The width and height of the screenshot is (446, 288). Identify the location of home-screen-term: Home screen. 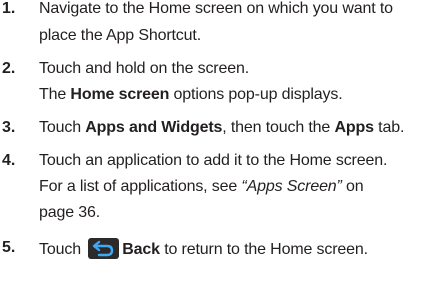
(120, 94).